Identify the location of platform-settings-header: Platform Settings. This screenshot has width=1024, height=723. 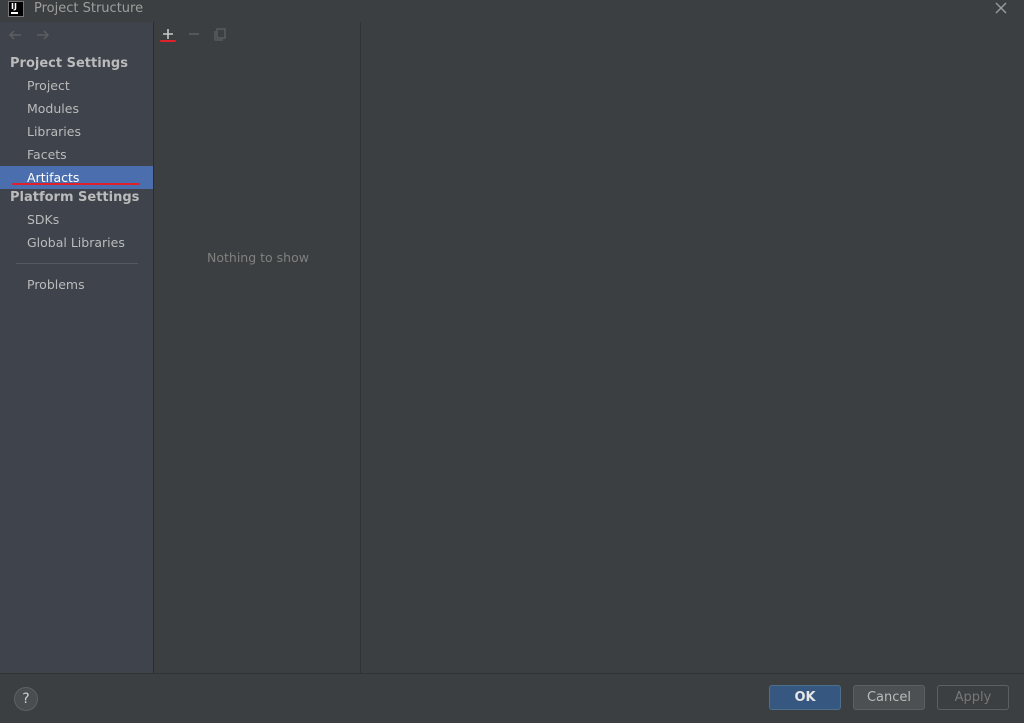
(75, 197).